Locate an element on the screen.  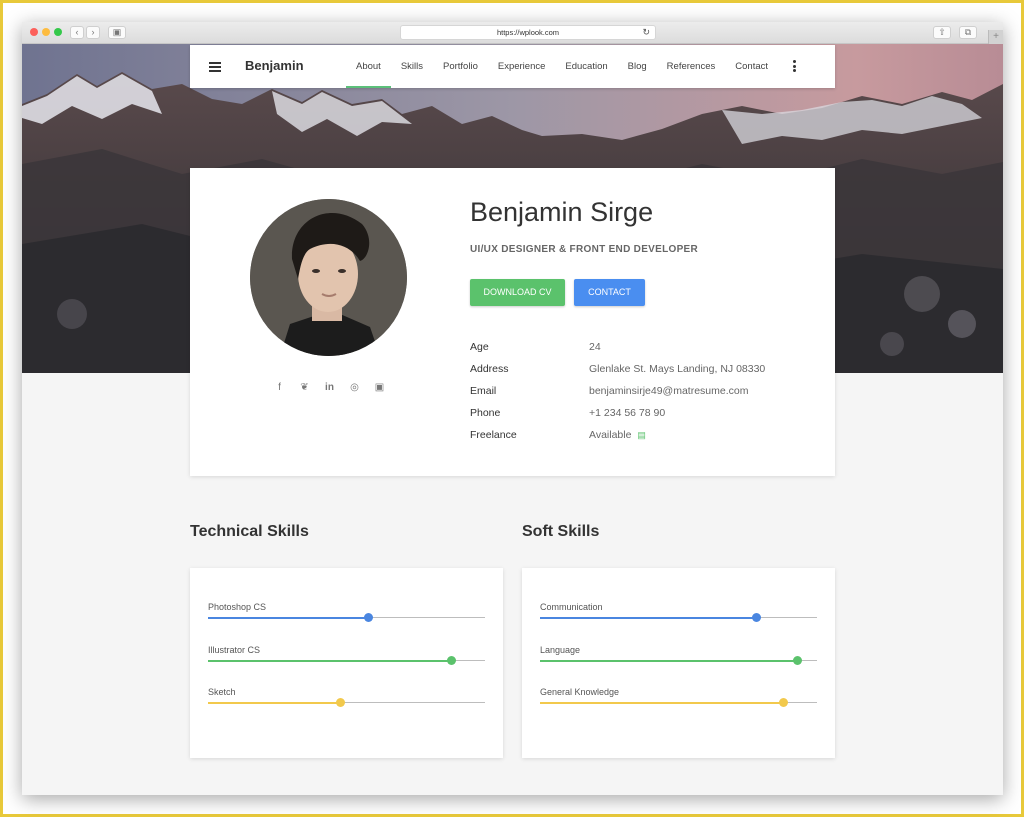
hamburger-menu-icon is located at coordinates (215, 67).